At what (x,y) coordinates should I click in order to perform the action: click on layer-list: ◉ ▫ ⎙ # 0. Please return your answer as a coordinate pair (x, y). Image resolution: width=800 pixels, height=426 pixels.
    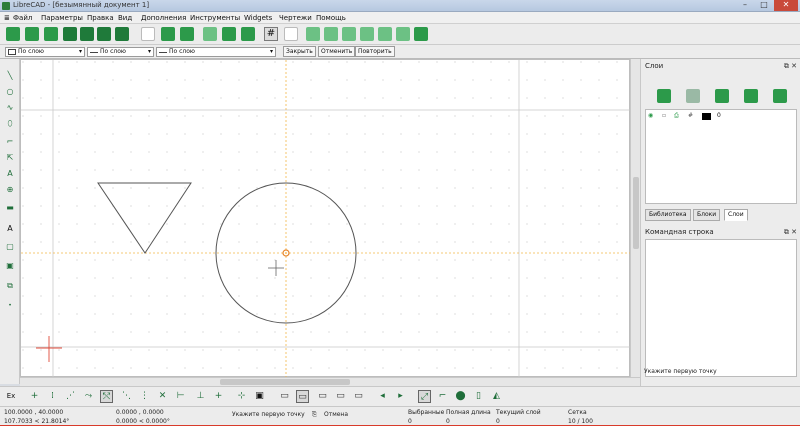
    Looking at the image, I should click on (721, 156).